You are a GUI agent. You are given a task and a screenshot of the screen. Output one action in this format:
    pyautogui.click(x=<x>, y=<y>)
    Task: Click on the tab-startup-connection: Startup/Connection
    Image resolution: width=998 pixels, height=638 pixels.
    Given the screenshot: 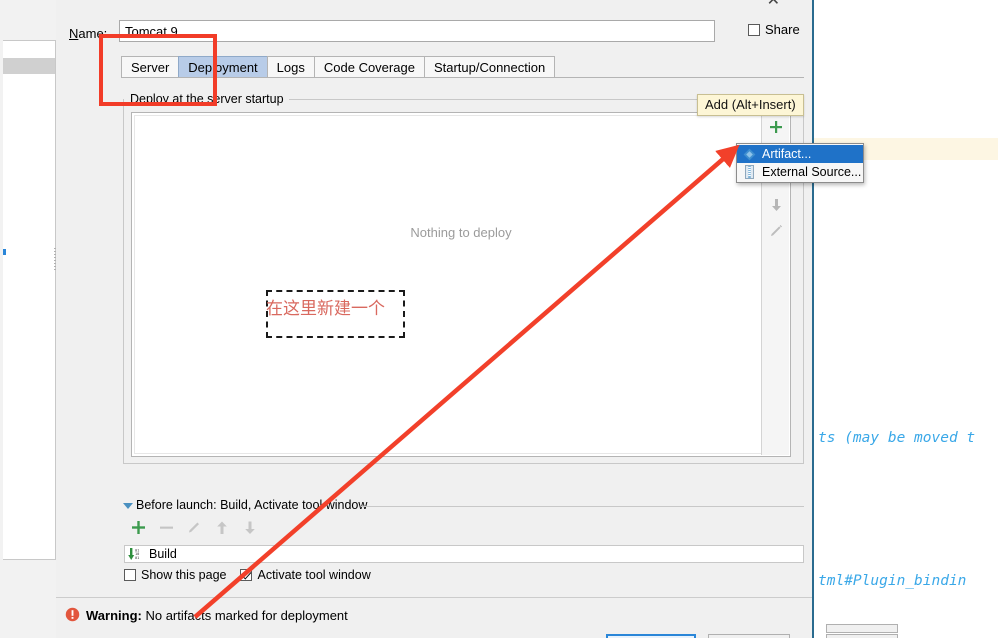 What is the action you would take?
    pyautogui.click(x=489, y=67)
    